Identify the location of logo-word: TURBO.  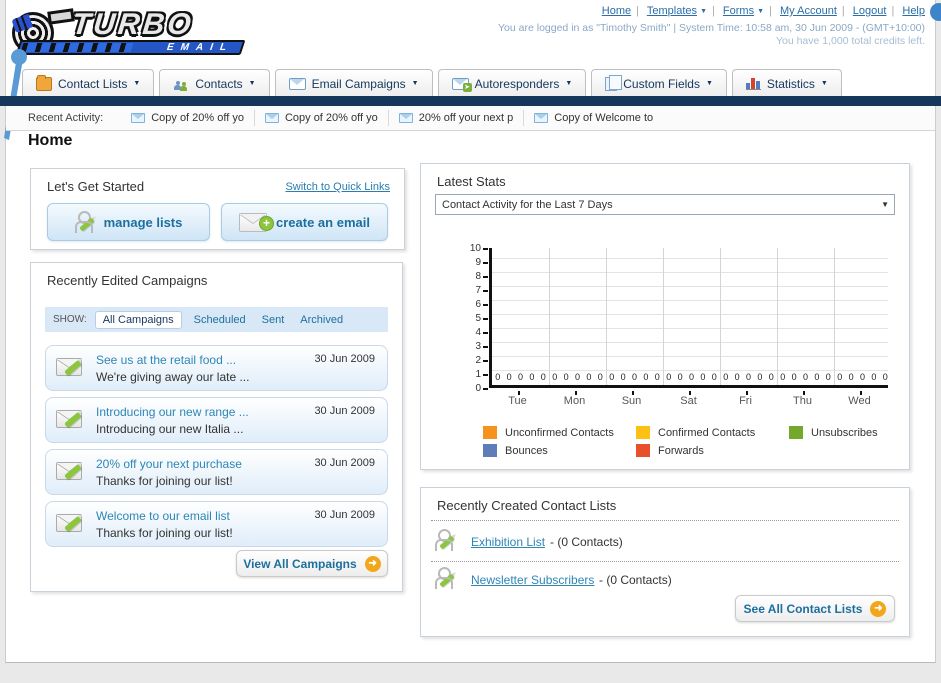
(133, 24).